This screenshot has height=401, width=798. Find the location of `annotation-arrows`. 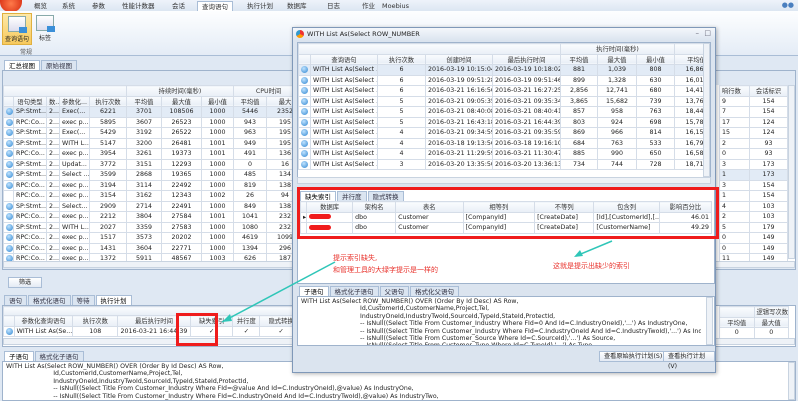

annotation-arrows is located at coordinates (417, 281).